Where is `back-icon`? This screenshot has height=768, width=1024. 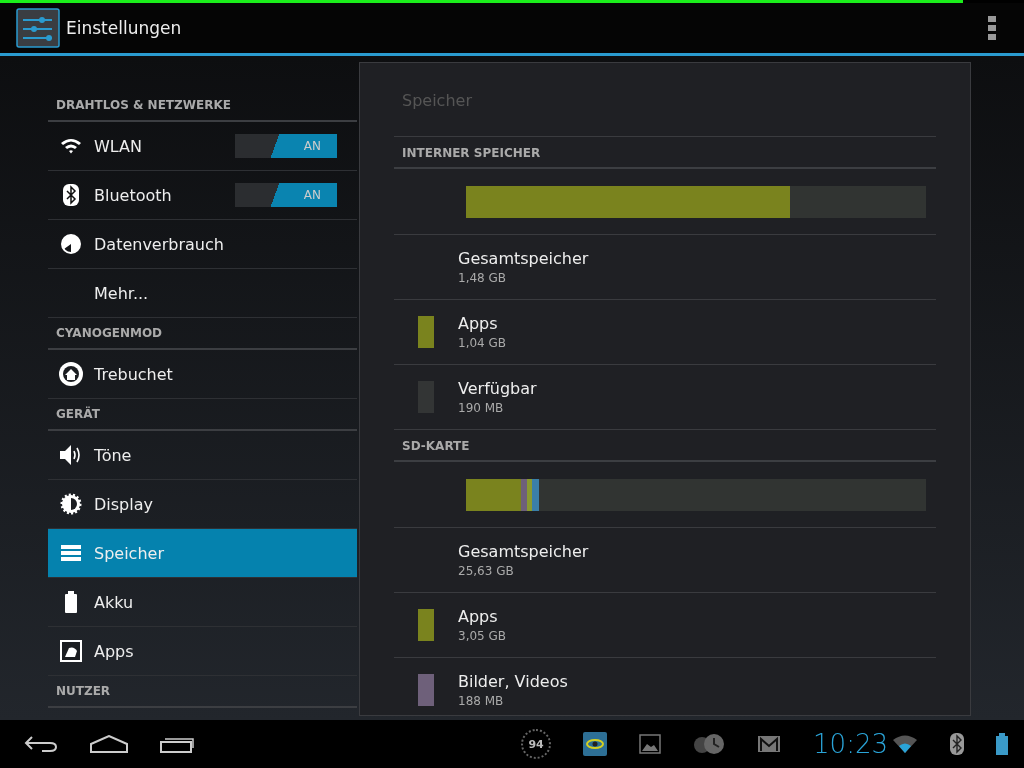 back-icon is located at coordinates (41, 744).